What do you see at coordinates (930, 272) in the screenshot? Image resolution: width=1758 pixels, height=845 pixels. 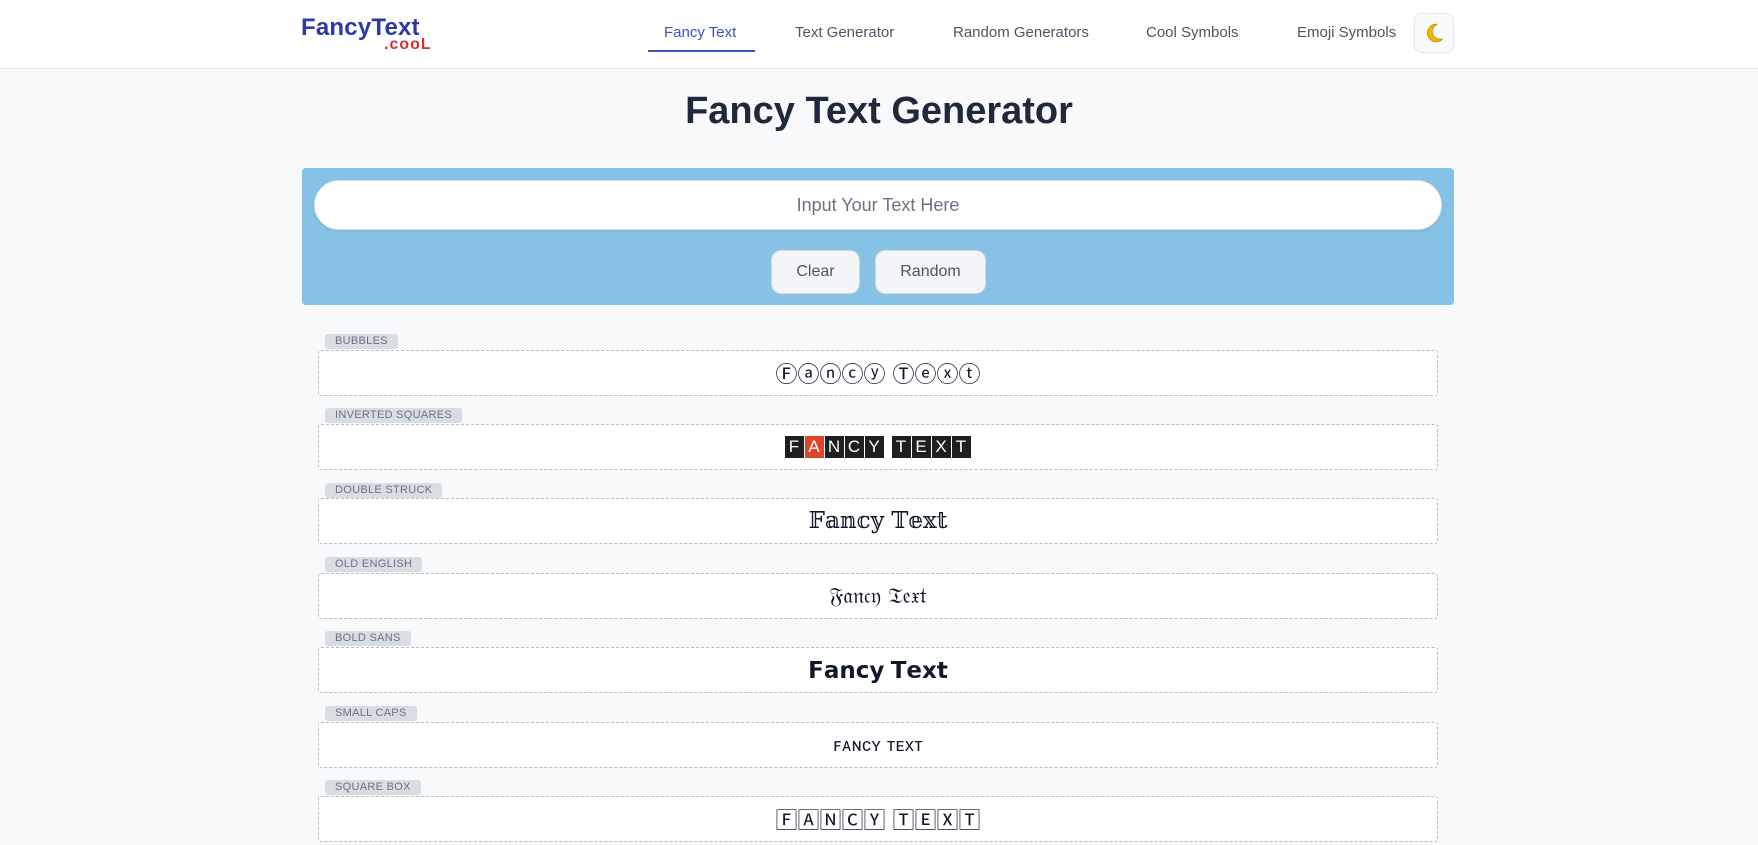 I see `random-button: Random` at bounding box center [930, 272].